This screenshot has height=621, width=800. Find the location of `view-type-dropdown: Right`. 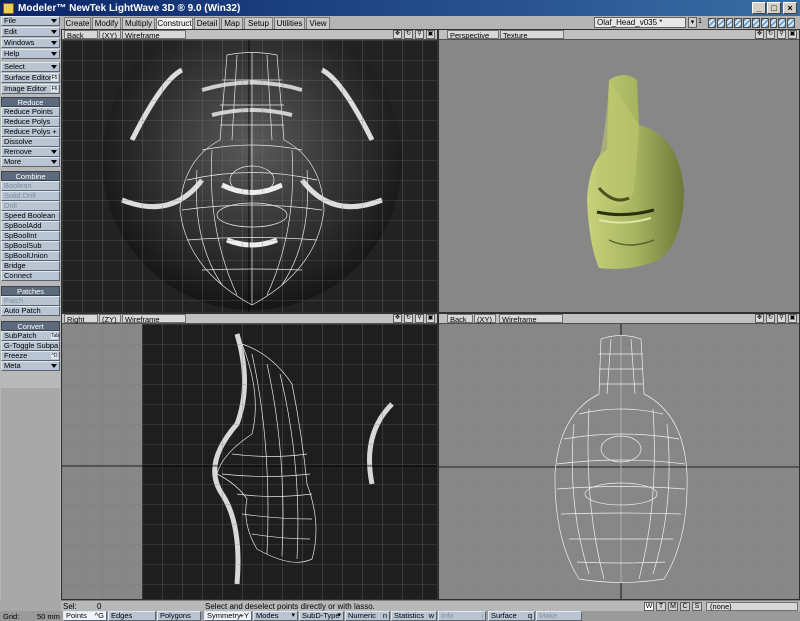

view-type-dropdown: Right is located at coordinates (81, 319).